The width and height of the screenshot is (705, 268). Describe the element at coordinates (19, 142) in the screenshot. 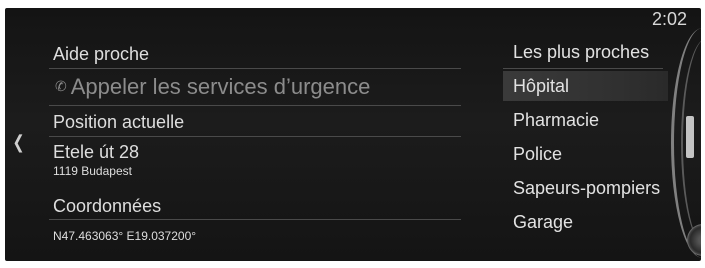

I see `back-chevron-icon: ❮` at that location.